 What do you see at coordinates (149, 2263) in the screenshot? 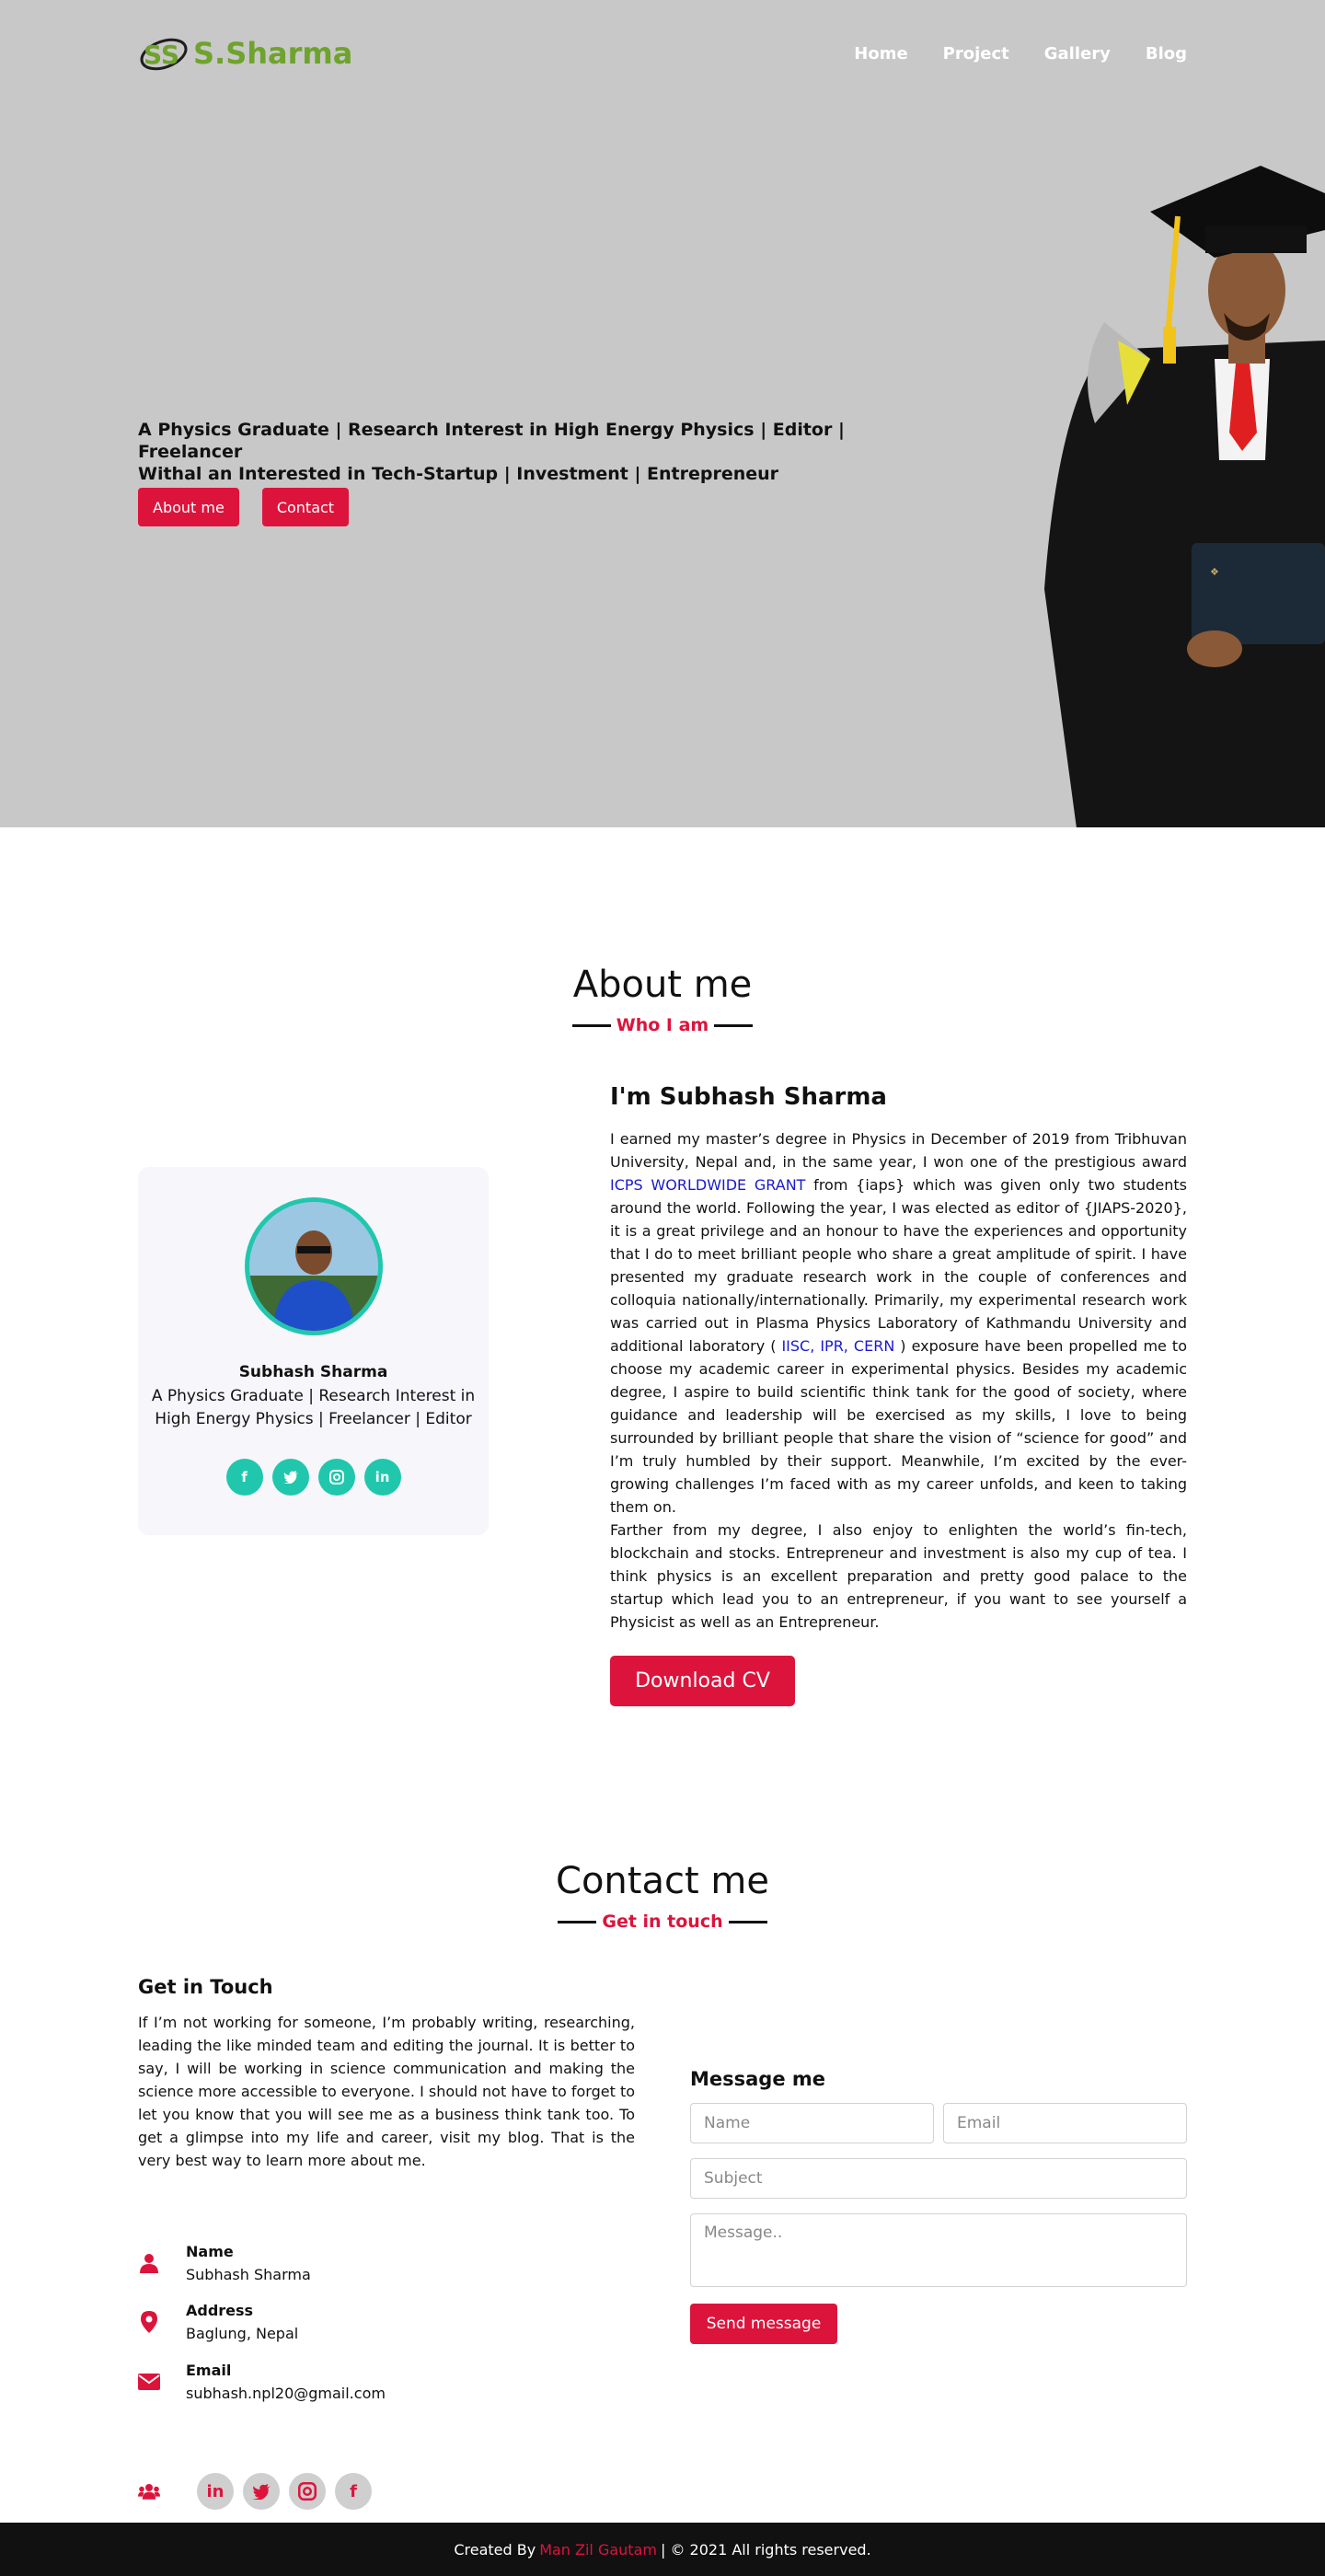
I see `user-icon` at bounding box center [149, 2263].